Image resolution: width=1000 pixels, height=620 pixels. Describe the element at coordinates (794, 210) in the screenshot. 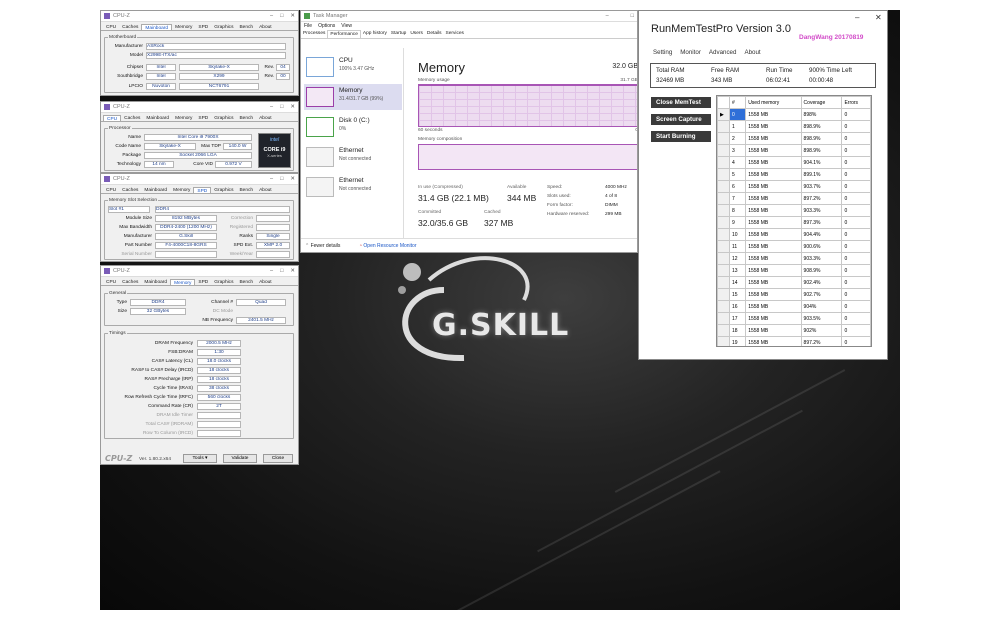

I see `table-row: 8 1558 MB 903.3% 0` at that location.